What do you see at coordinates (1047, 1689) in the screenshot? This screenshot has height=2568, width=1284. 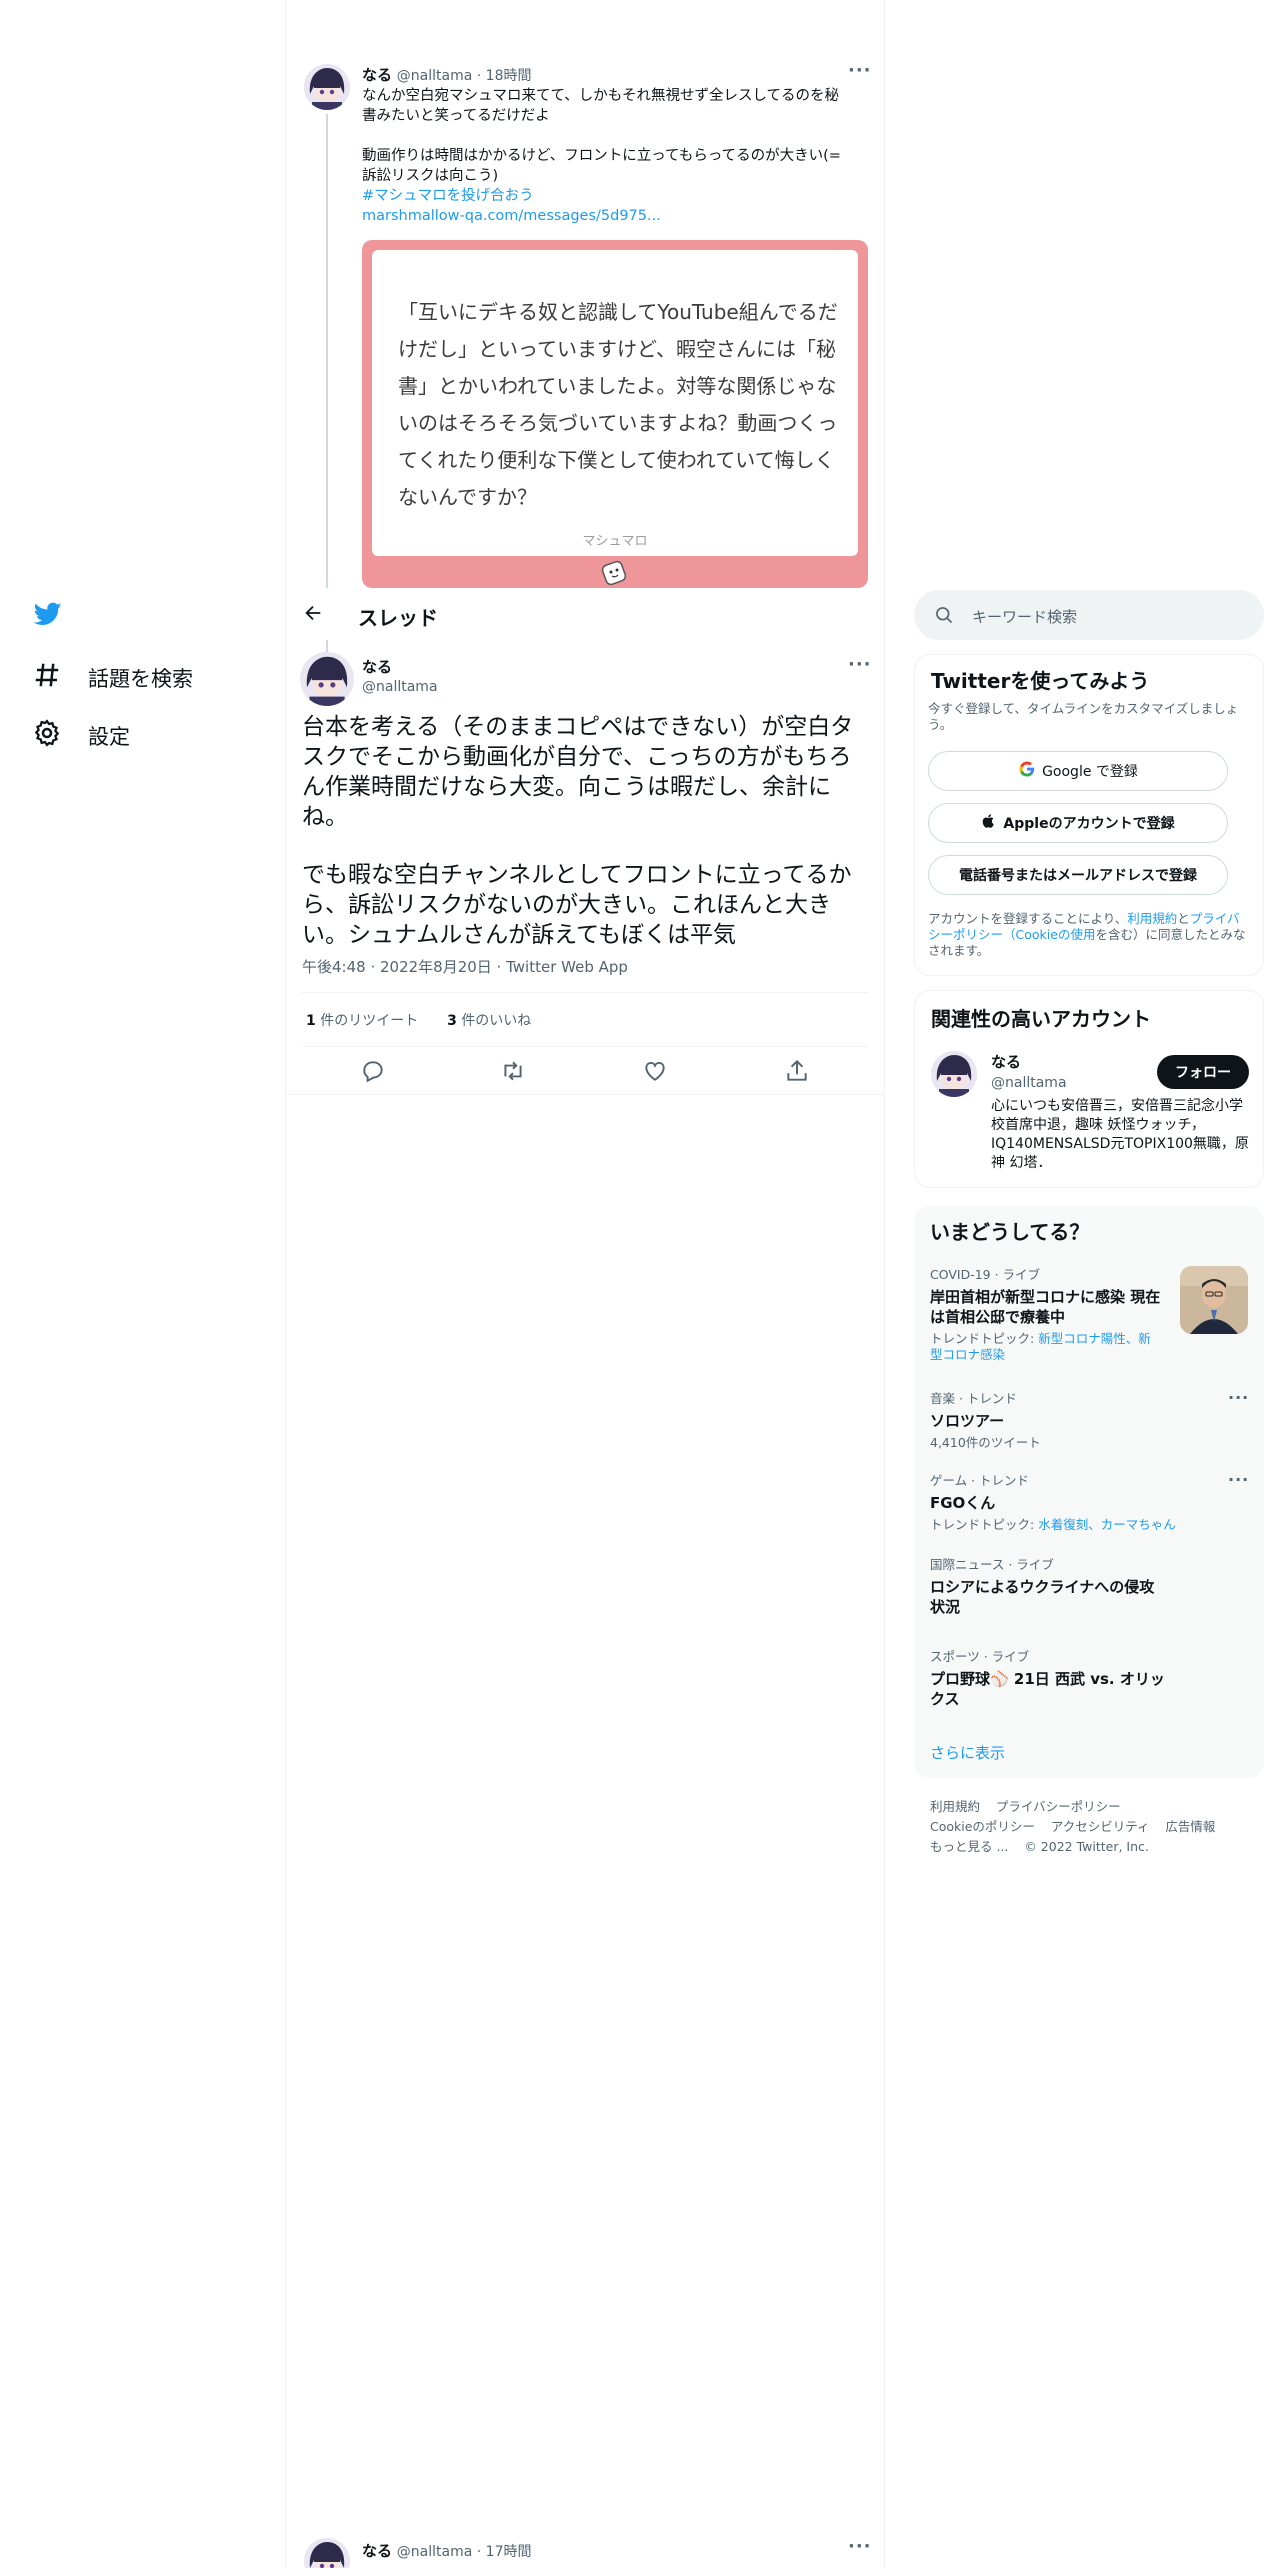 I see `trend-title: プロ野球⚾ 21日 西武 vs. オリックス` at bounding box center [1047, 1689].